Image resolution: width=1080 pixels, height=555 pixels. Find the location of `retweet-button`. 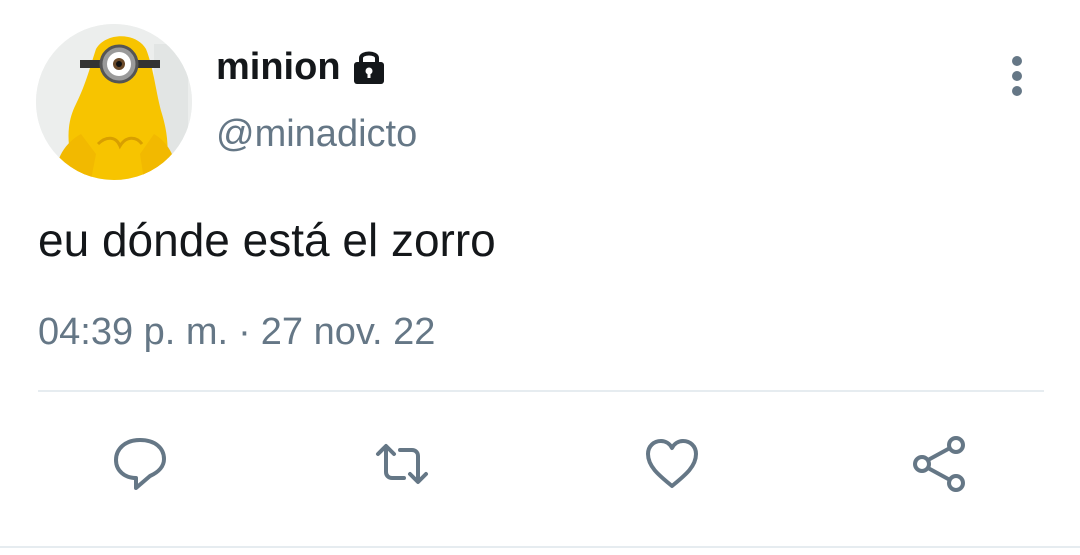

retweet-button is located at coordinates (402, 464).